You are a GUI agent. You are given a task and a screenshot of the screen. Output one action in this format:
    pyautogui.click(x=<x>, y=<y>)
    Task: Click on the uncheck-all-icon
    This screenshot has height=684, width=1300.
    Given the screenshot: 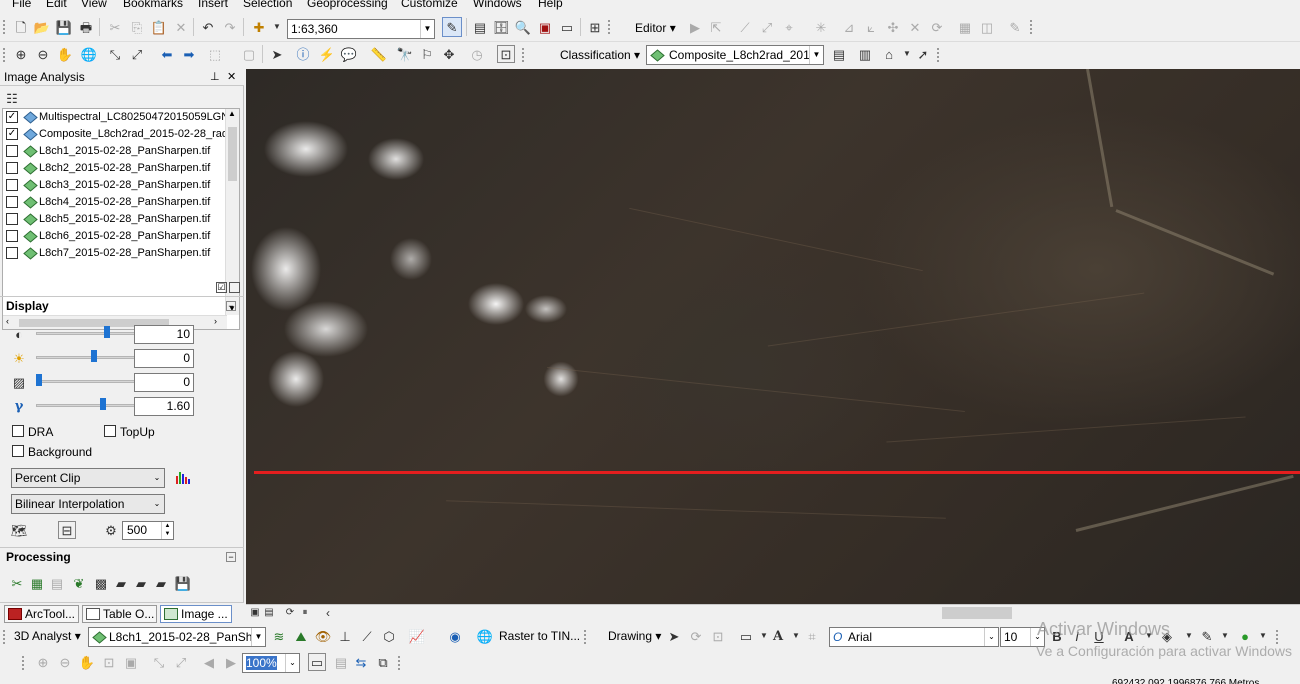 What is the action you would take?
    pyautogui.click(x=234, y=287)
    